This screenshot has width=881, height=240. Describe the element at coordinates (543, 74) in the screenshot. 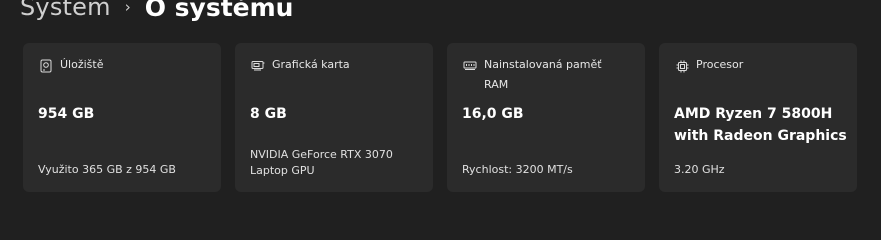

I see `ram-label: Nainstalovaná paměť RAM` at that location.